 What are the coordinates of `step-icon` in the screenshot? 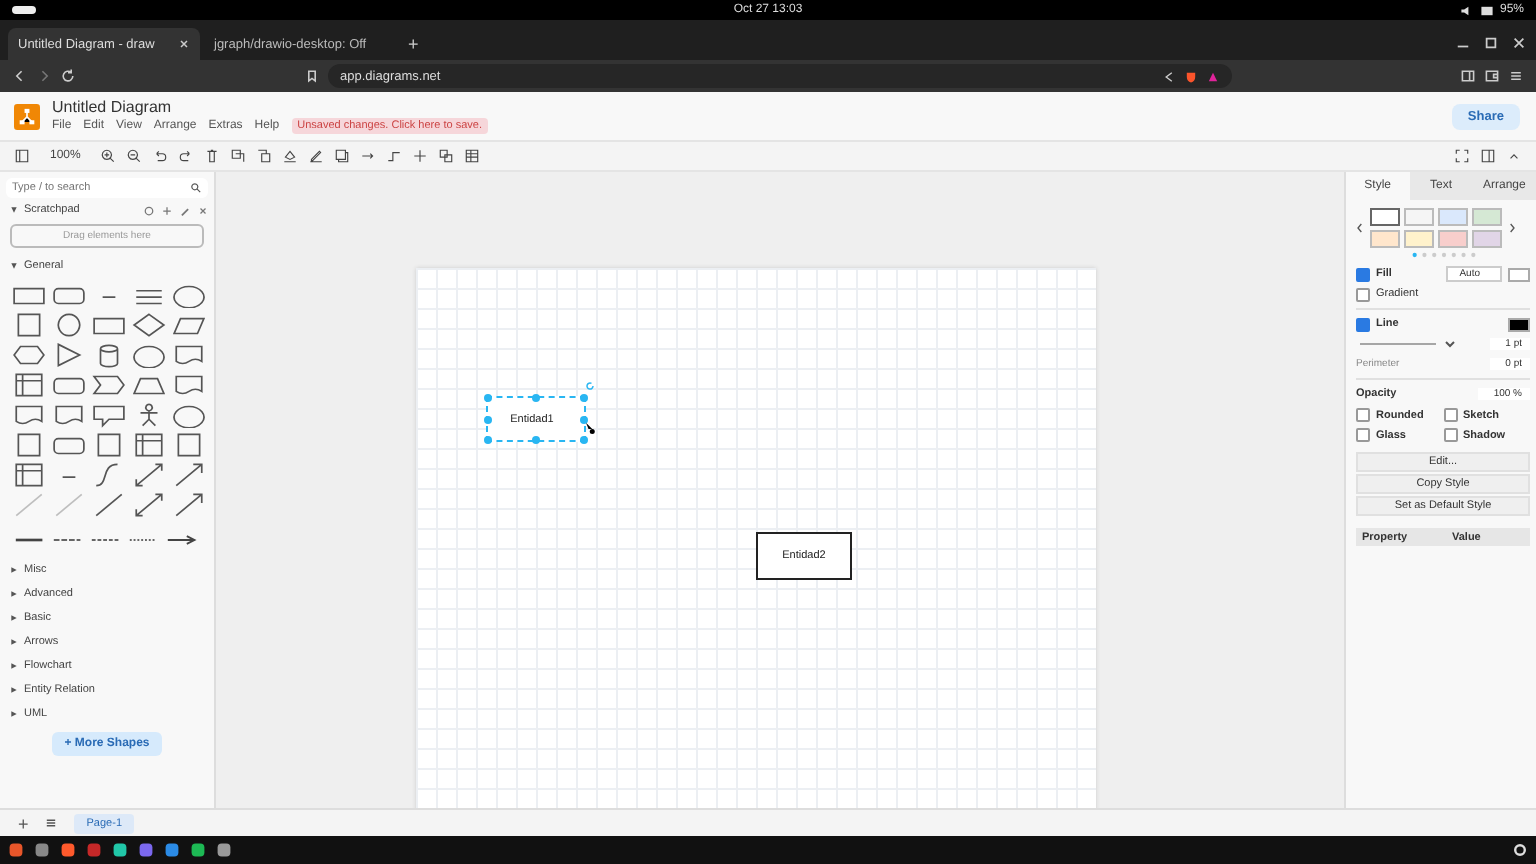 It's located at (109, 385).